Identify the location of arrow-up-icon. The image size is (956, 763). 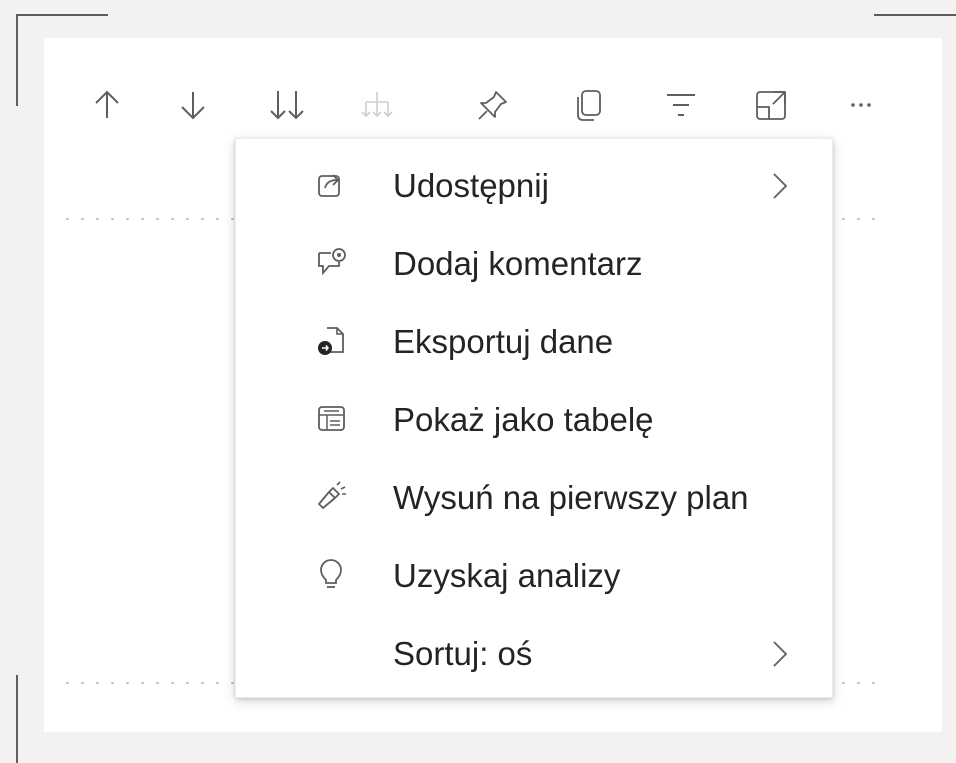
(107, 104).